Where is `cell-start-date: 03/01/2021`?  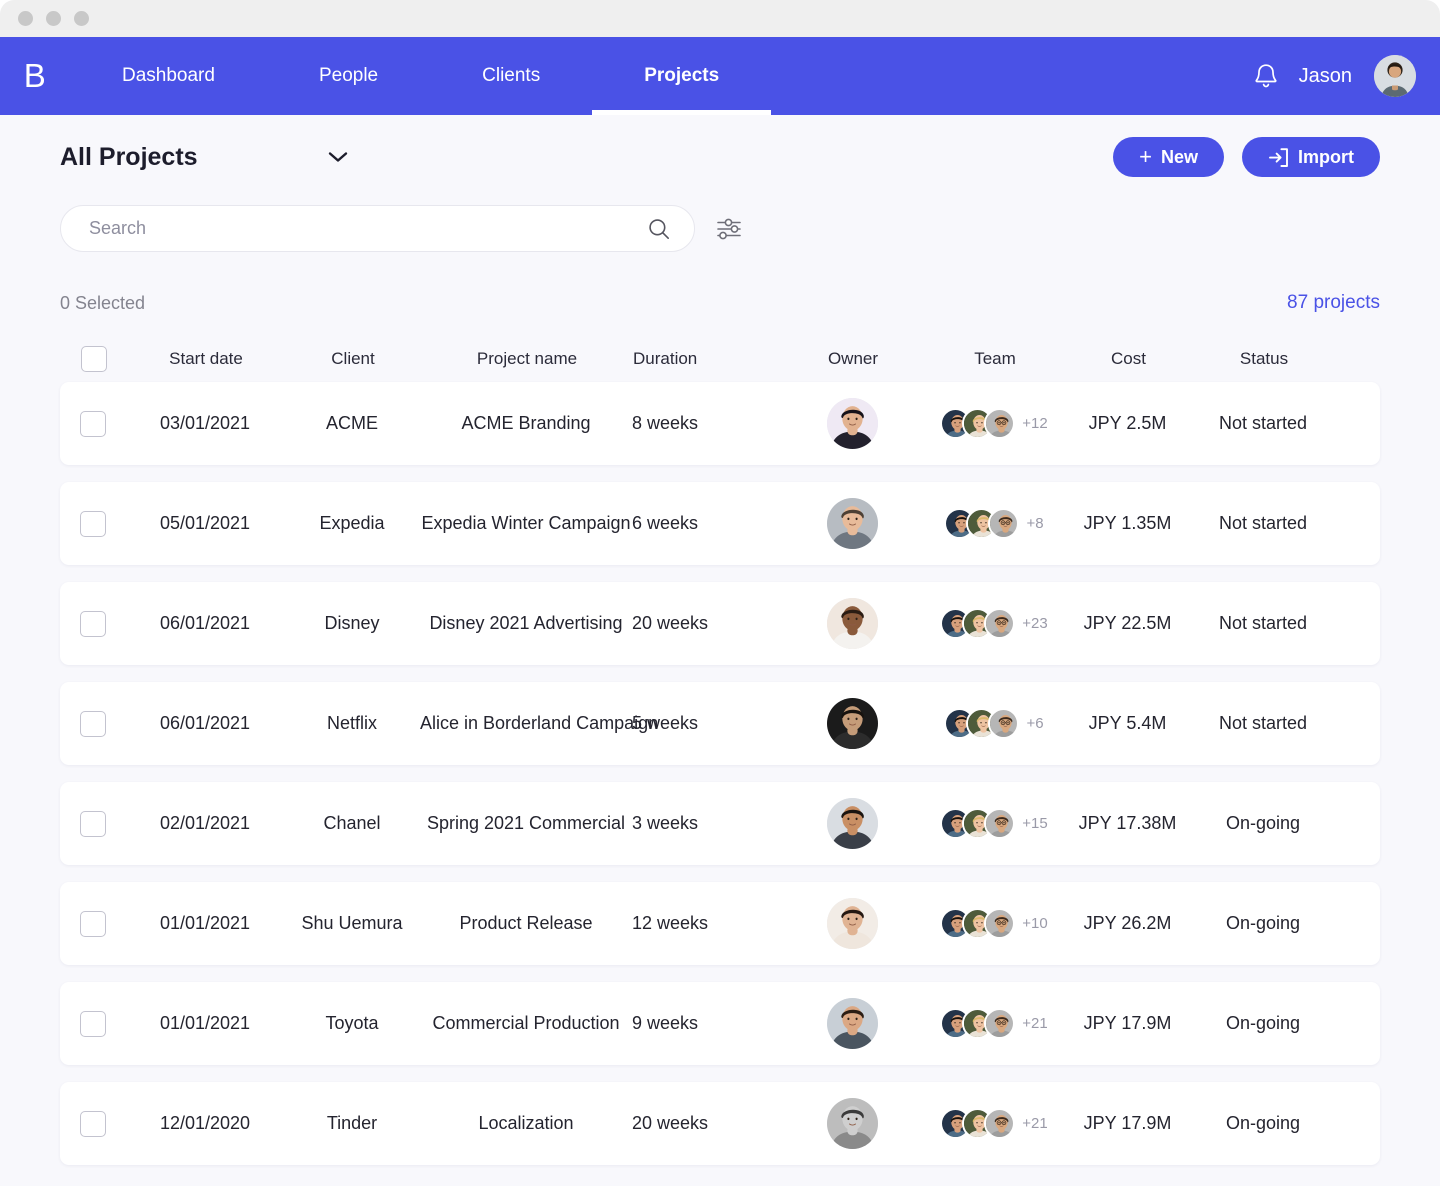 cell-start-date: 03/01/2021 is located at coordinates (205, 423).